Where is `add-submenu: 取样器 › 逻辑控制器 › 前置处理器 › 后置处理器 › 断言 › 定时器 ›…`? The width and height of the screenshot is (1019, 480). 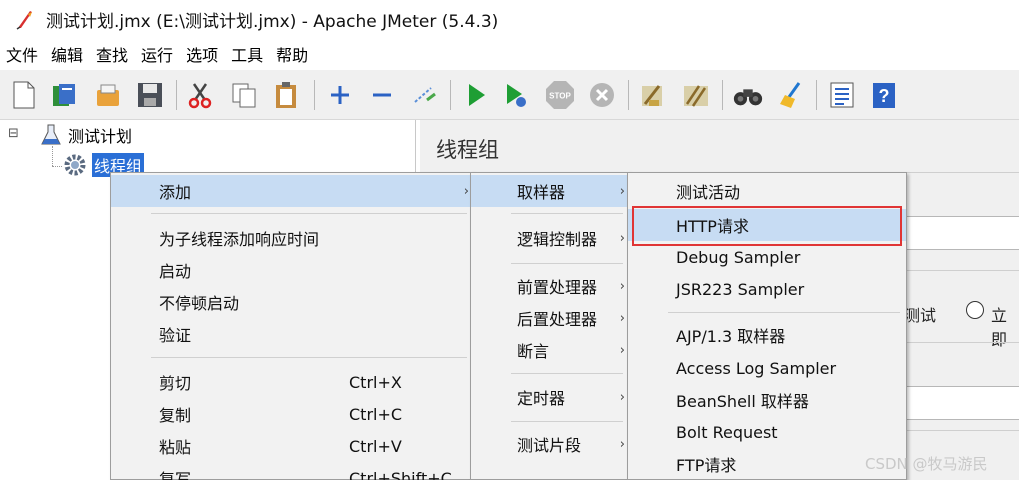
add-submenu: 取样器 › 逻辑控制器 › 前置处理器 › 后置处理器 › 断言 › 定时器 ›… is located at coordinates (550, 326).